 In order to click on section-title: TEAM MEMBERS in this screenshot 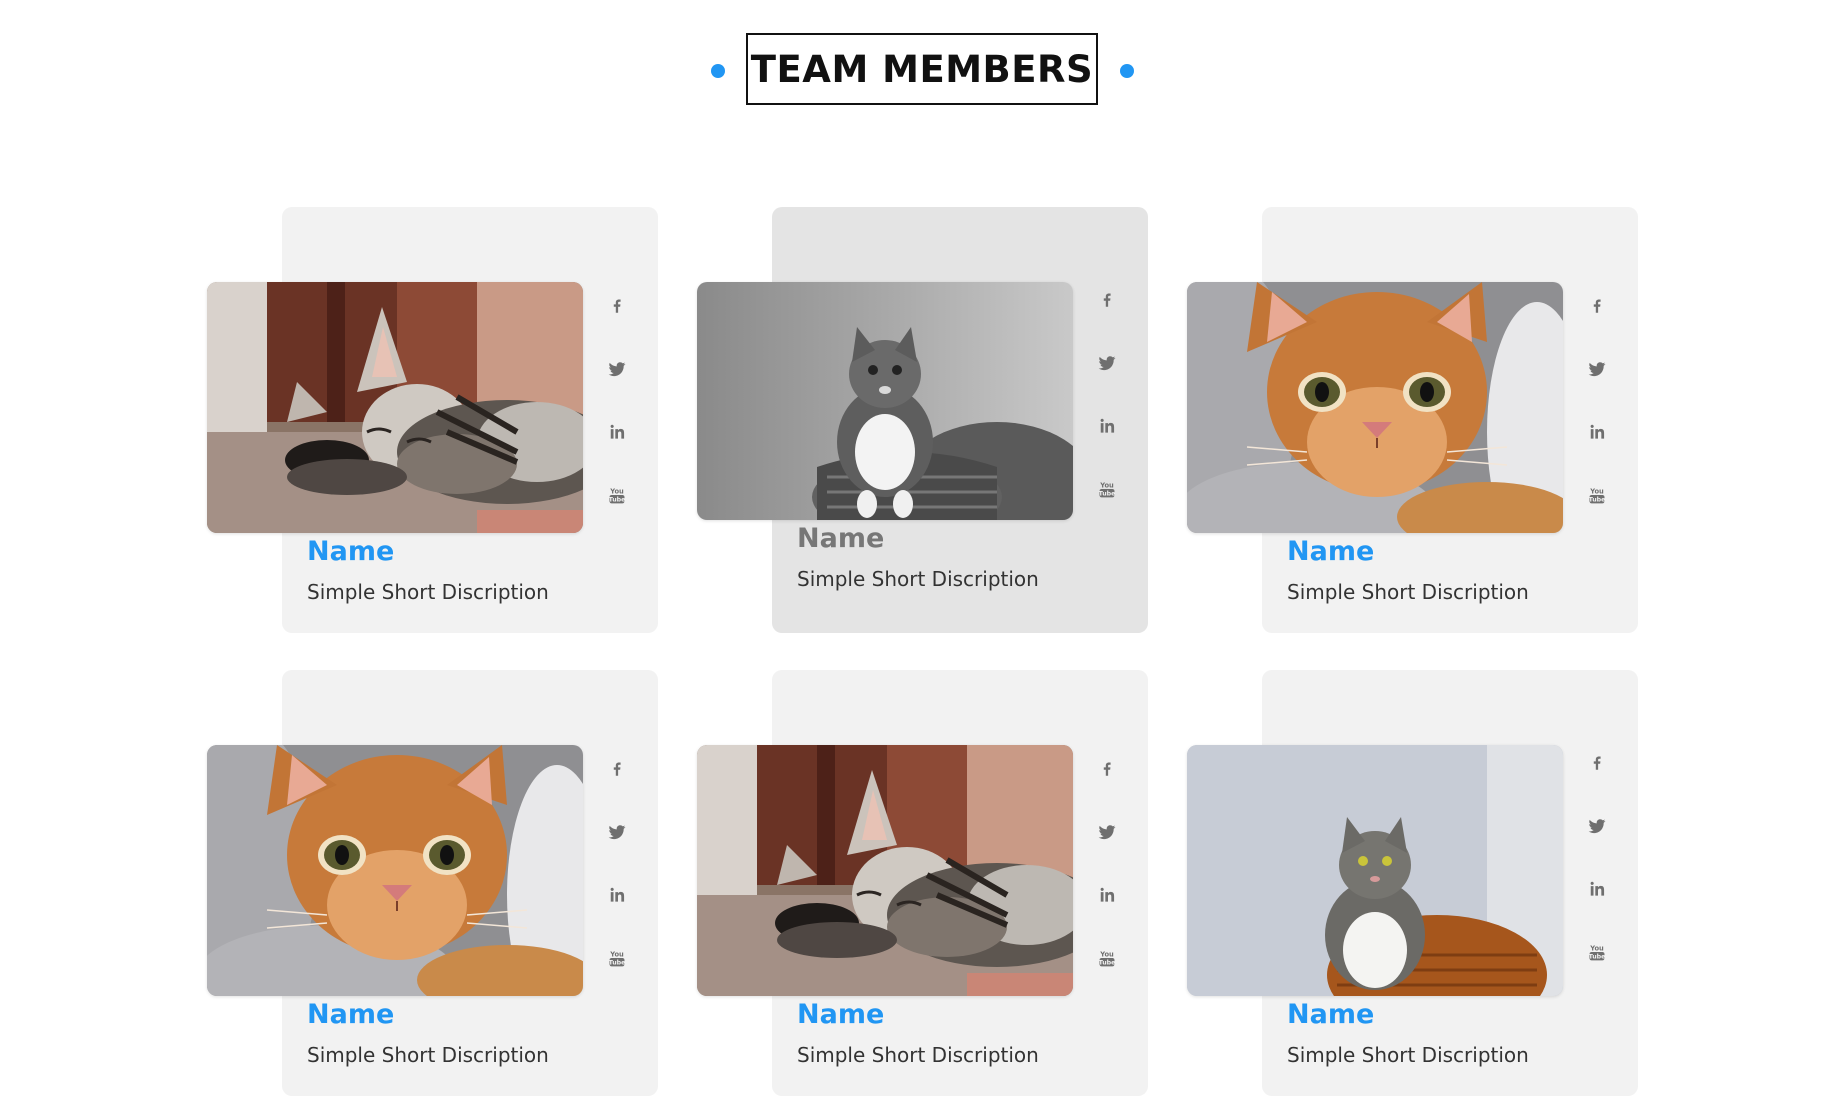, I will do `click(922, 69)`.